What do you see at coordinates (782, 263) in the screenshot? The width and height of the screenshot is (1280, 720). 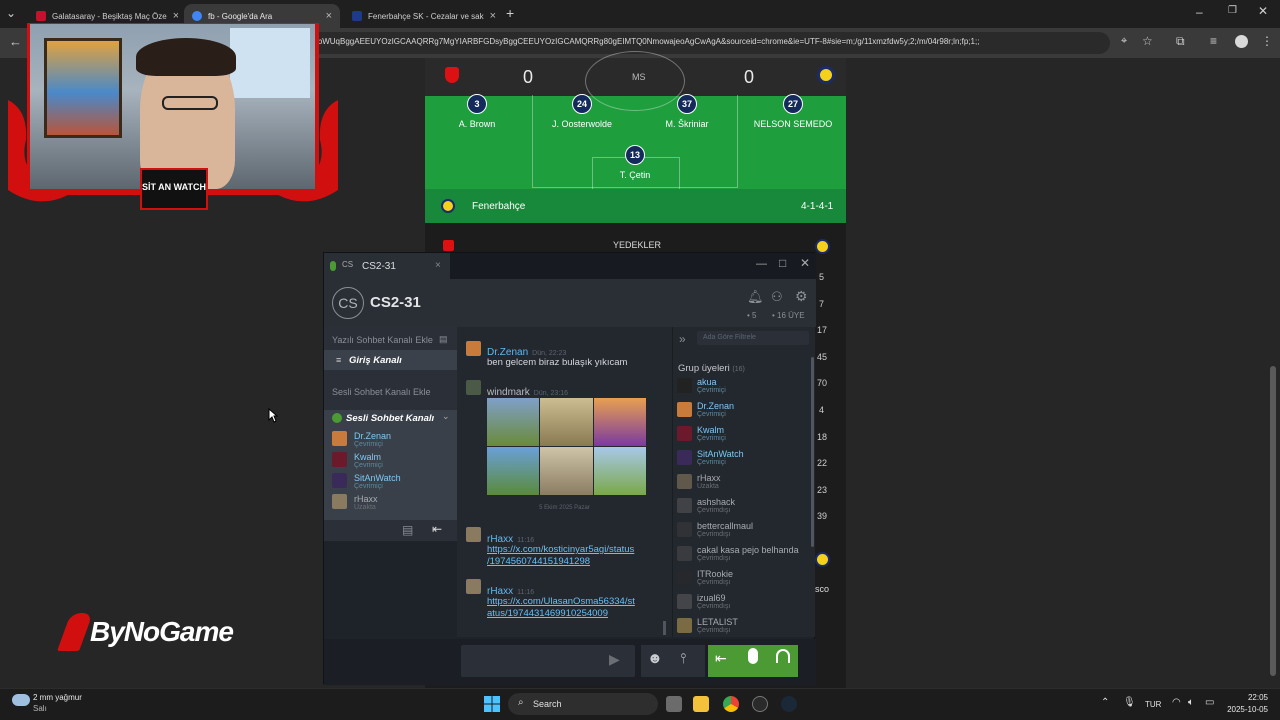 I see `maximize-icon: □` at bounding box center [782, 263].